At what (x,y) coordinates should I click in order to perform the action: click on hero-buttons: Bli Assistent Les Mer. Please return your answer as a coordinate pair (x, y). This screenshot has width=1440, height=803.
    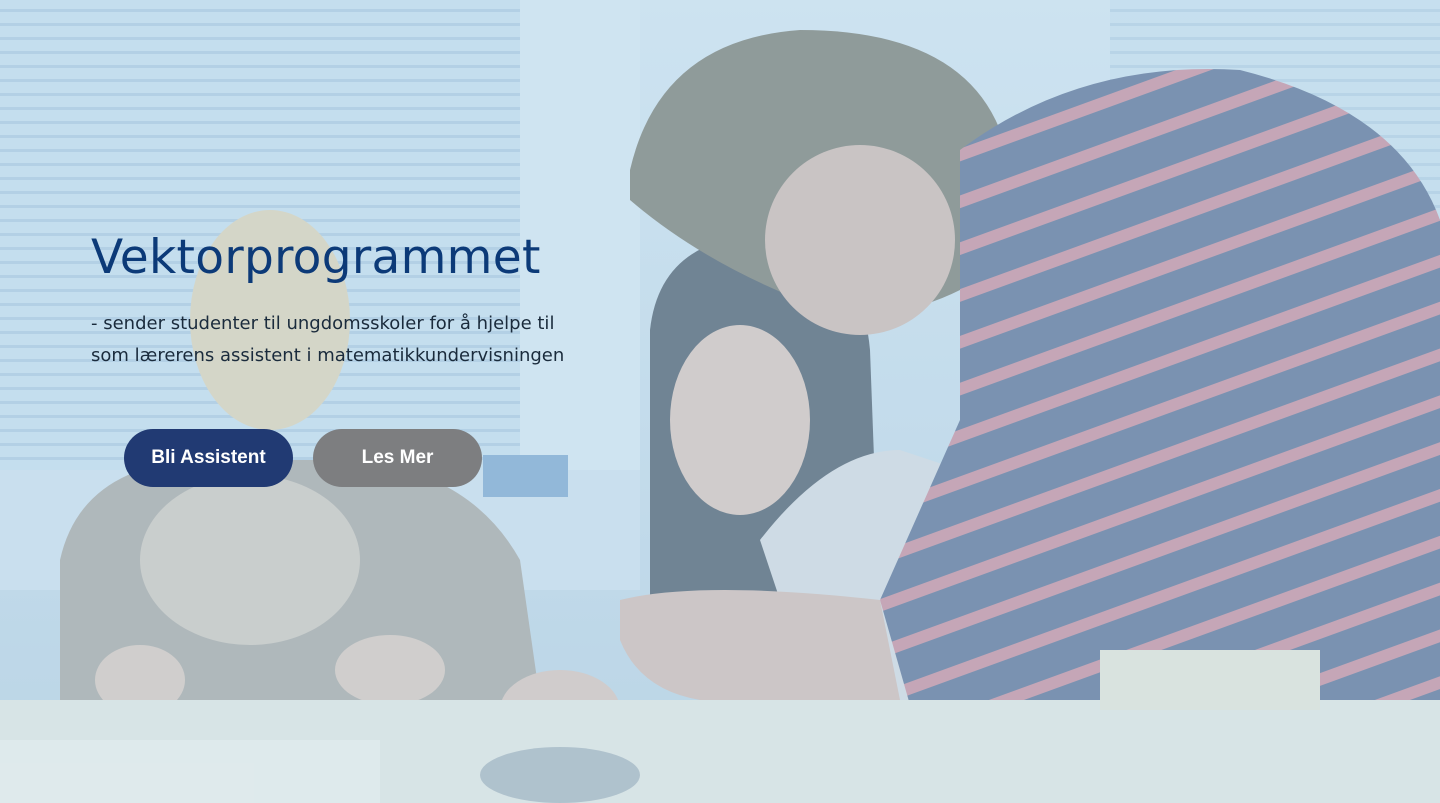
    Looking at the image, I should click on (303, 458).